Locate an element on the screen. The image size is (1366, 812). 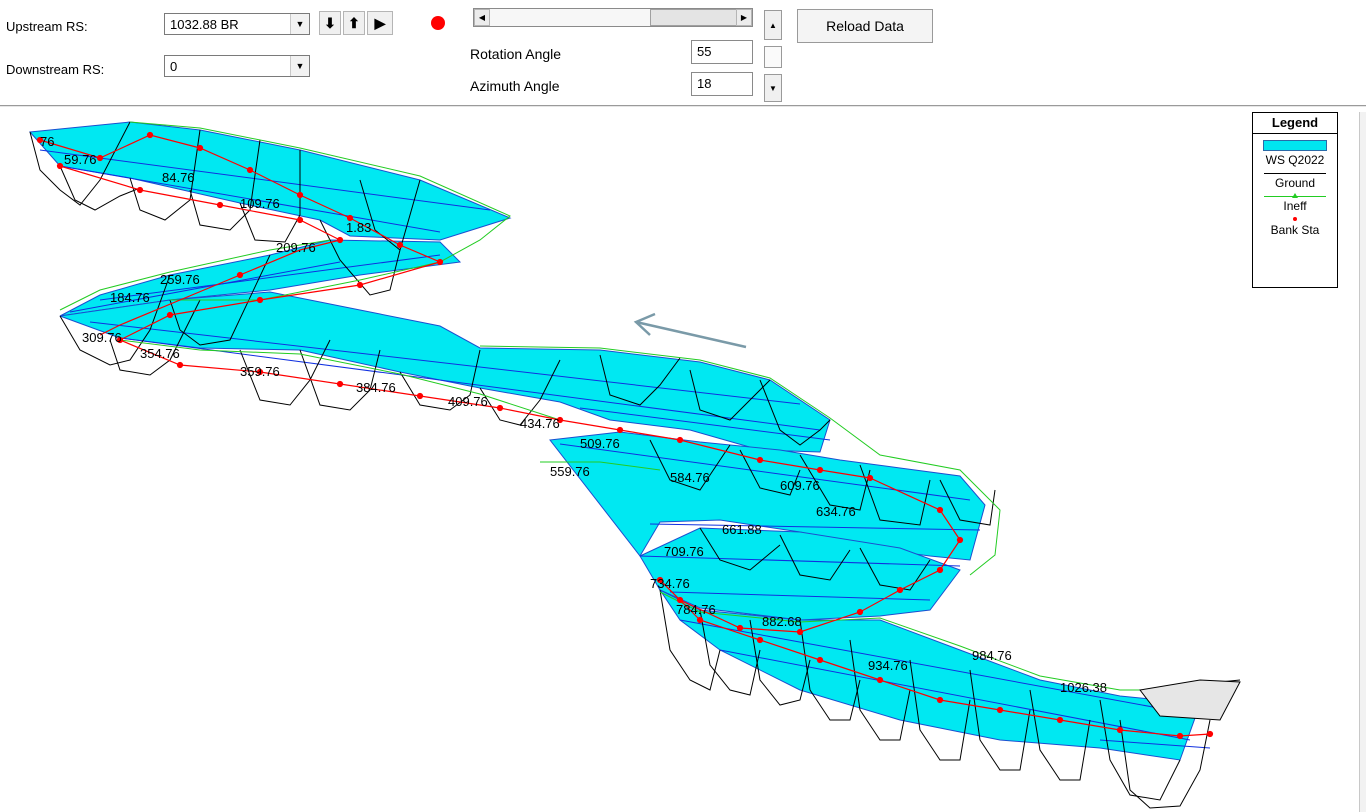
legend-item-ground: Ground is located at coordinates (1295, 181).